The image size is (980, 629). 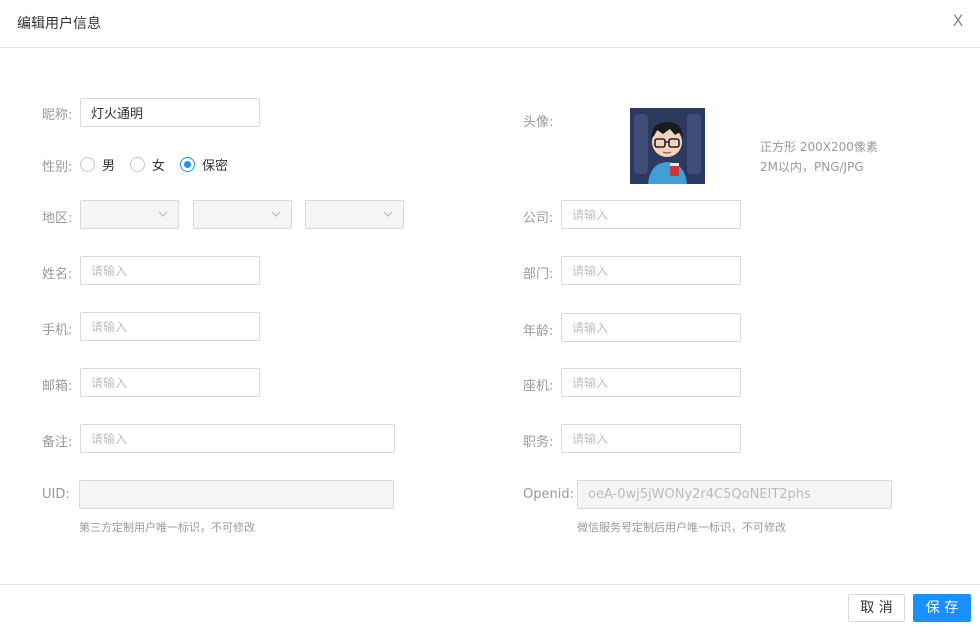 What do you see at coordinates (159, 166) in the screenshot?
I see `gender-option-label: 女` at bounding box center [159, 166].